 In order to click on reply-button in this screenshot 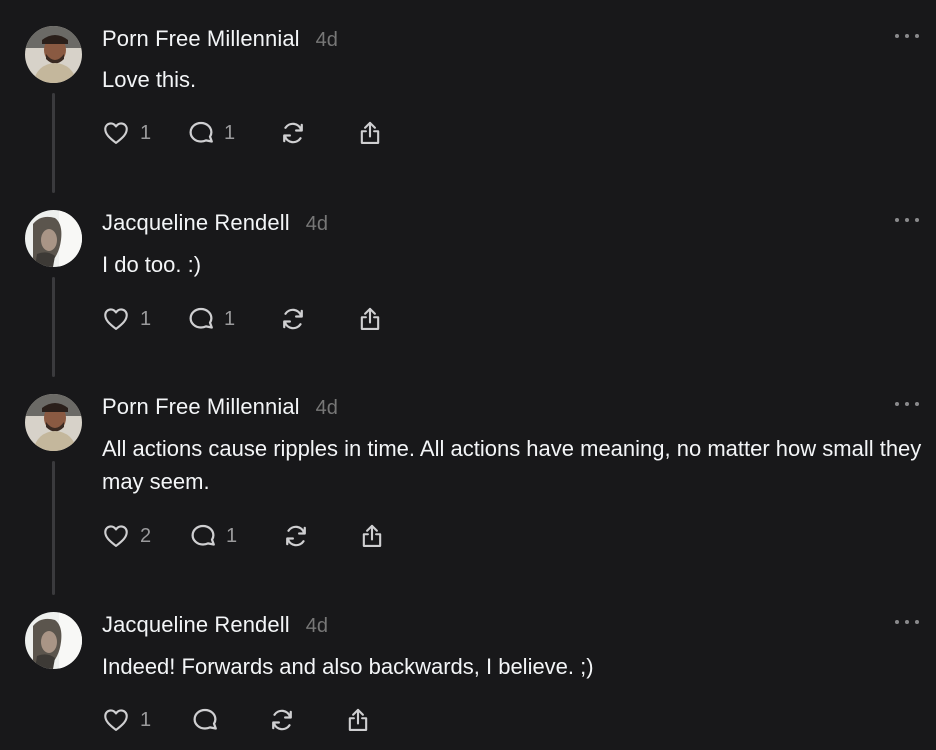, I will do `click(205, 720)`.